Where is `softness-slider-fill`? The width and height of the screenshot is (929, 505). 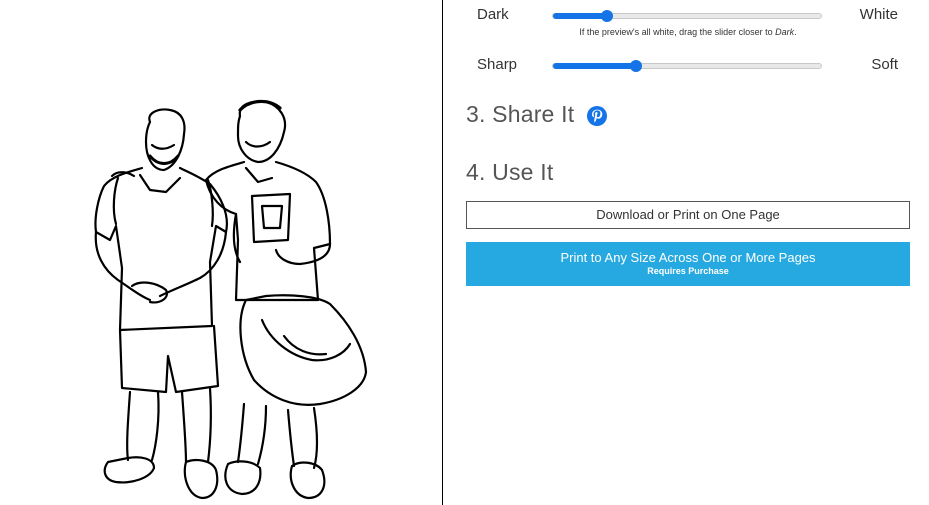
softness-slider-fill is located at coordinates (595, 66).